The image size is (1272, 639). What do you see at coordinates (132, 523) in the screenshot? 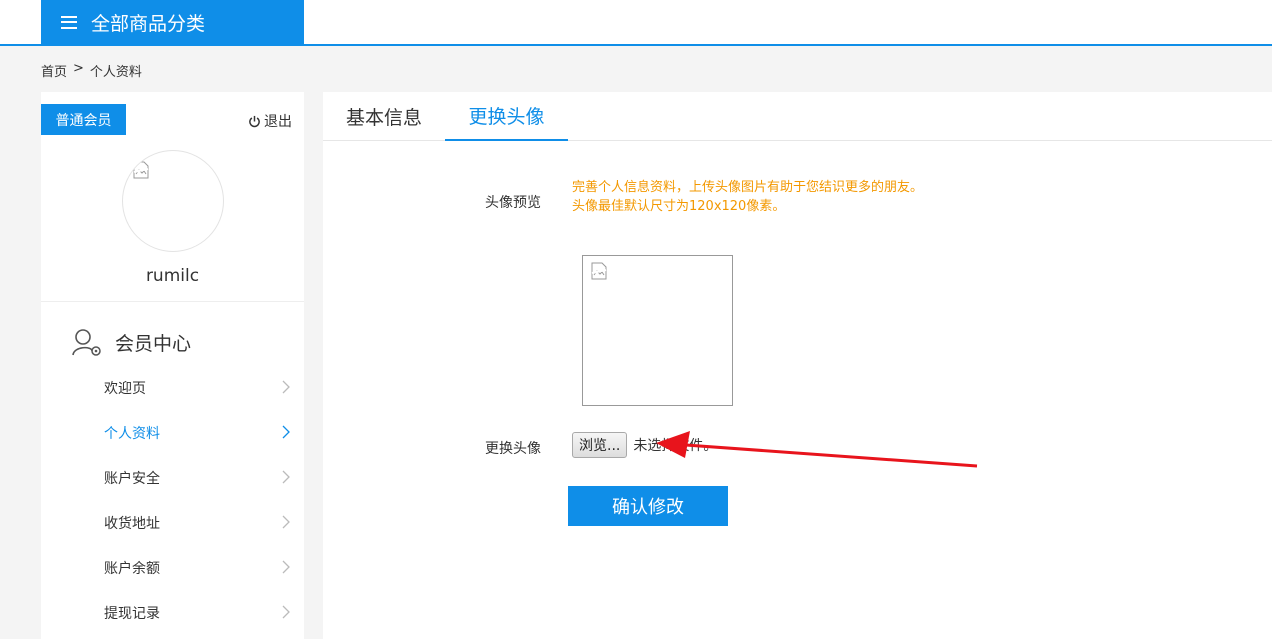
I see `sidebar-item-label: 收货地址` at bounding box center [132, 523].